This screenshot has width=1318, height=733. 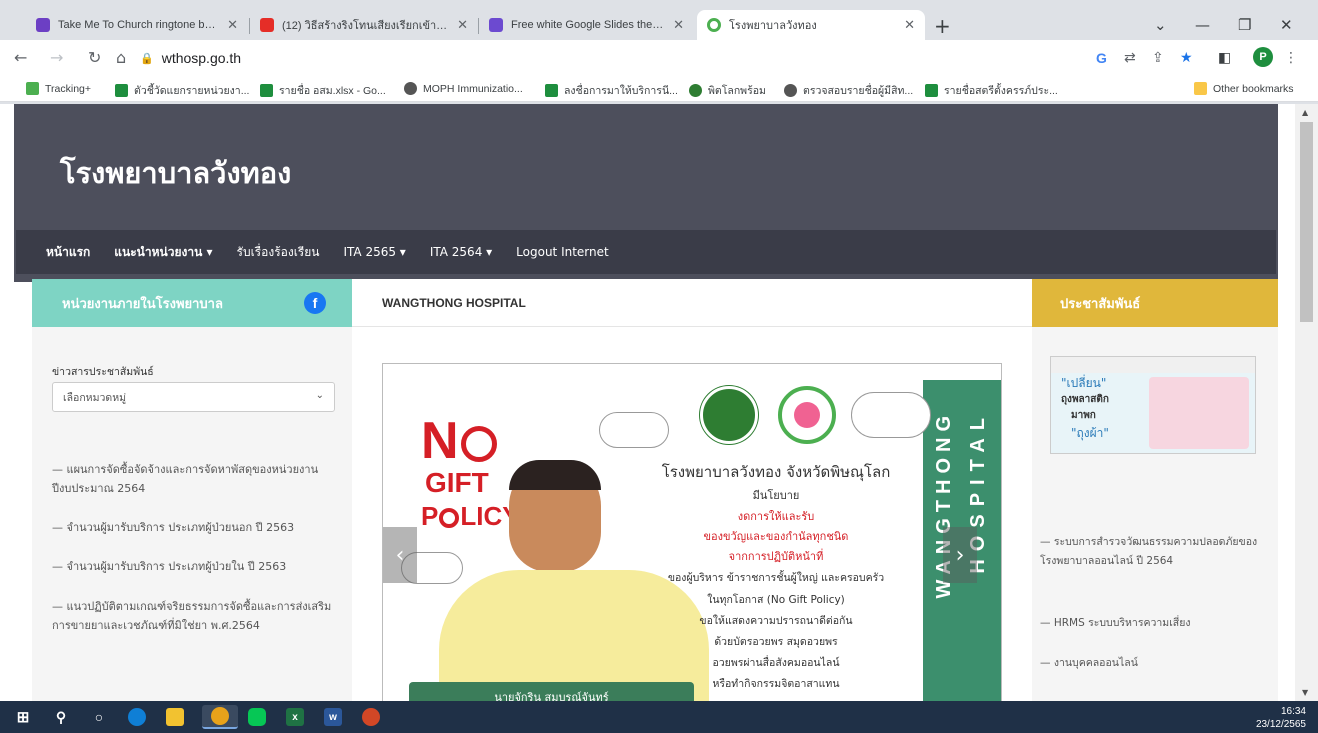 What do you see at coordinates (137, 717) in the screenshot?
I see `edge-icon` at bounding box center [137, 717].